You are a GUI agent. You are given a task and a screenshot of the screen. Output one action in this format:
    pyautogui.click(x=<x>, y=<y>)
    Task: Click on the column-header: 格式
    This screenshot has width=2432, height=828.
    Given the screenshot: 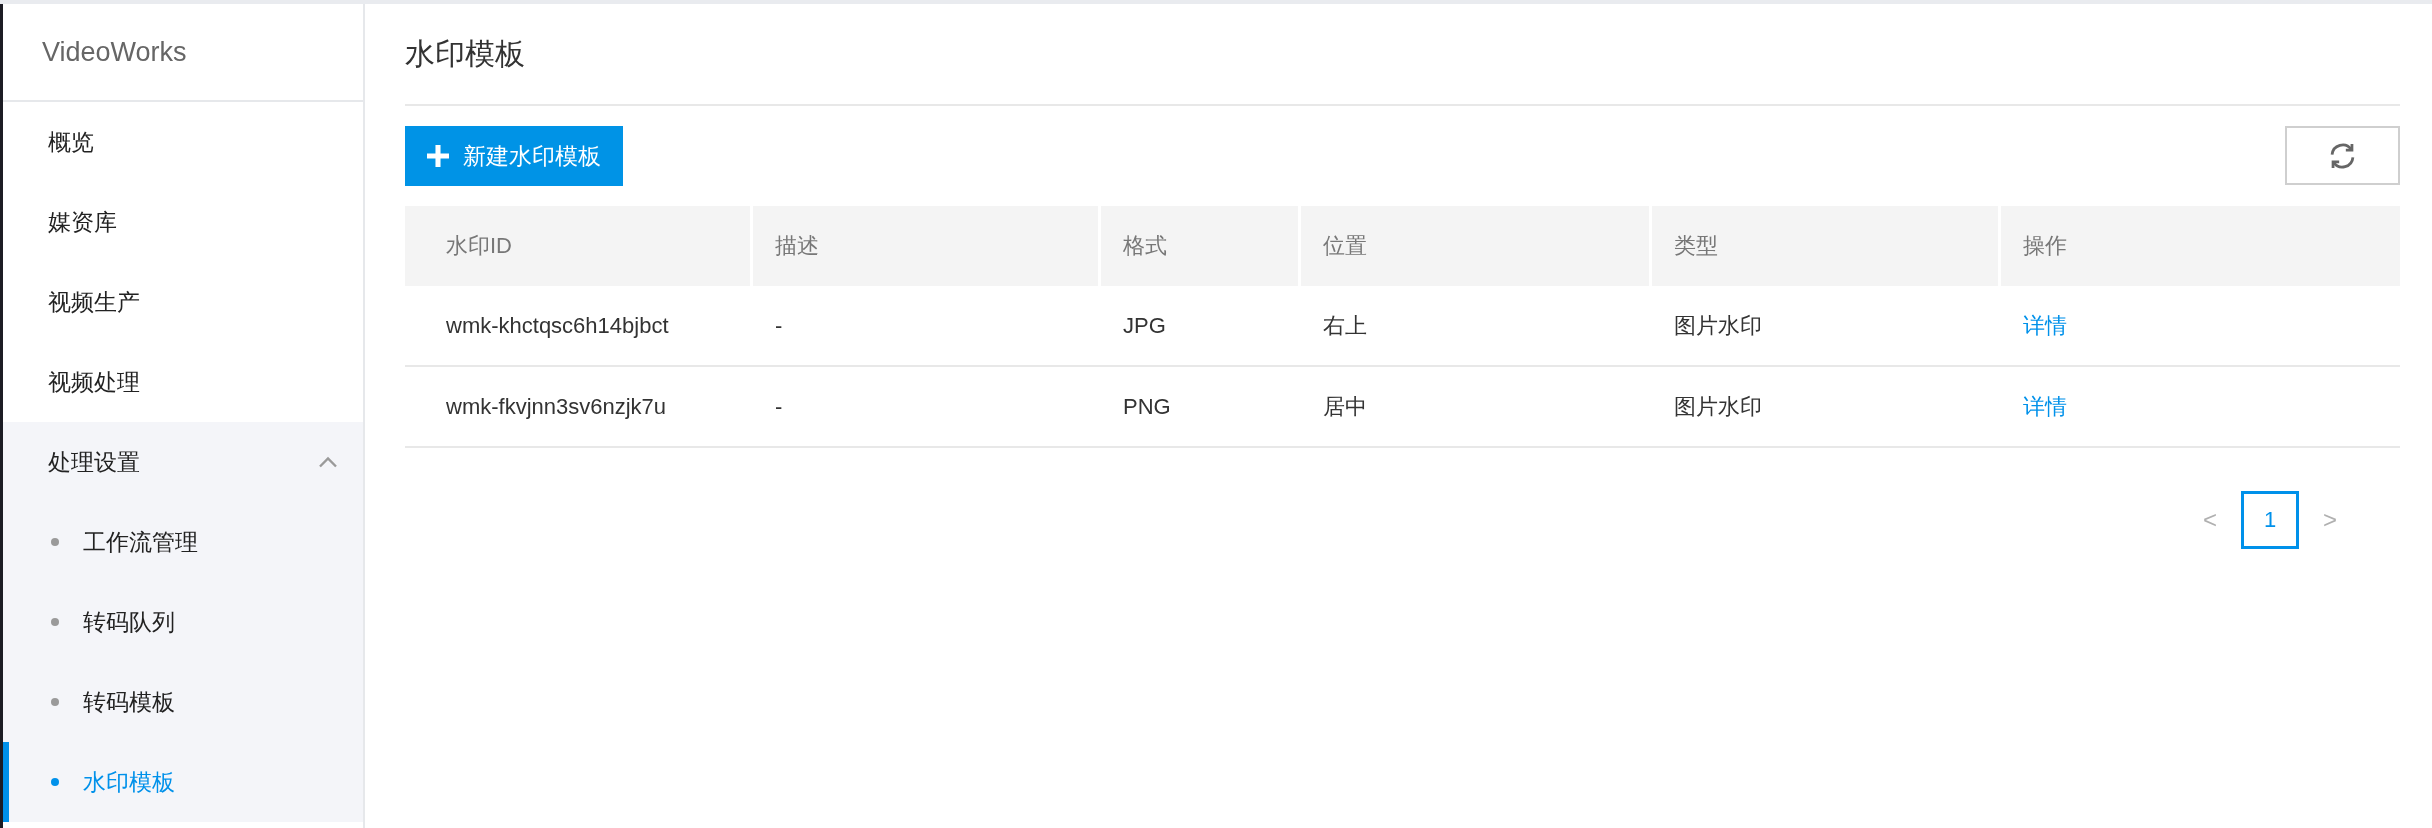 What is the action you would take?
    pyautogui.click(x=1201, y=246)
    